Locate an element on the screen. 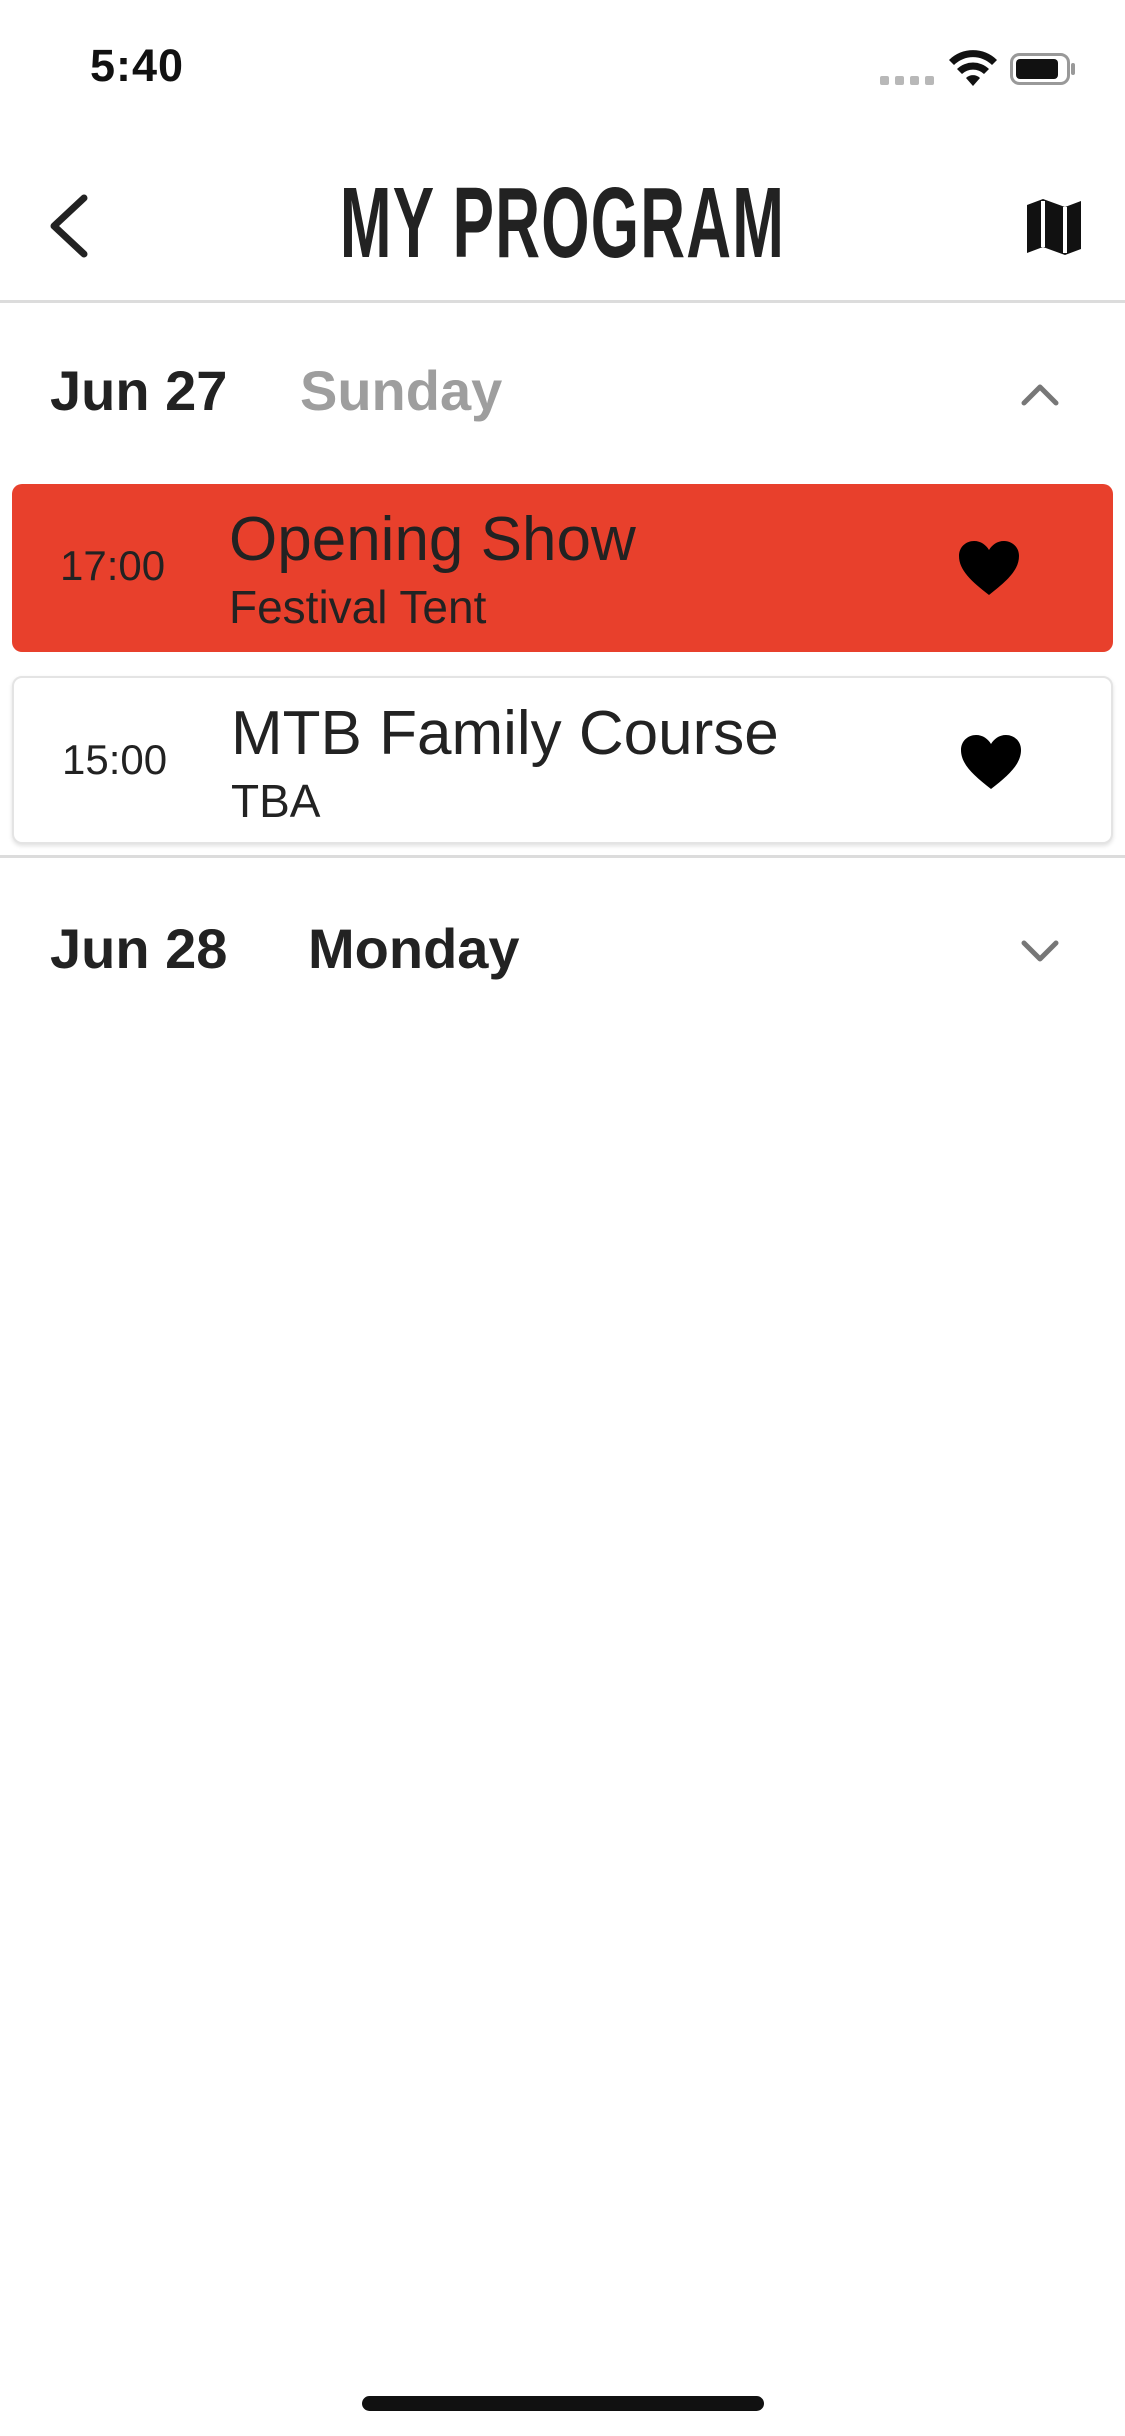 Image resolution: width=1125 pixels, height=2436 pixels. day-header-jun-28: Jun 28 Monday is located at coordinates (562, 946).